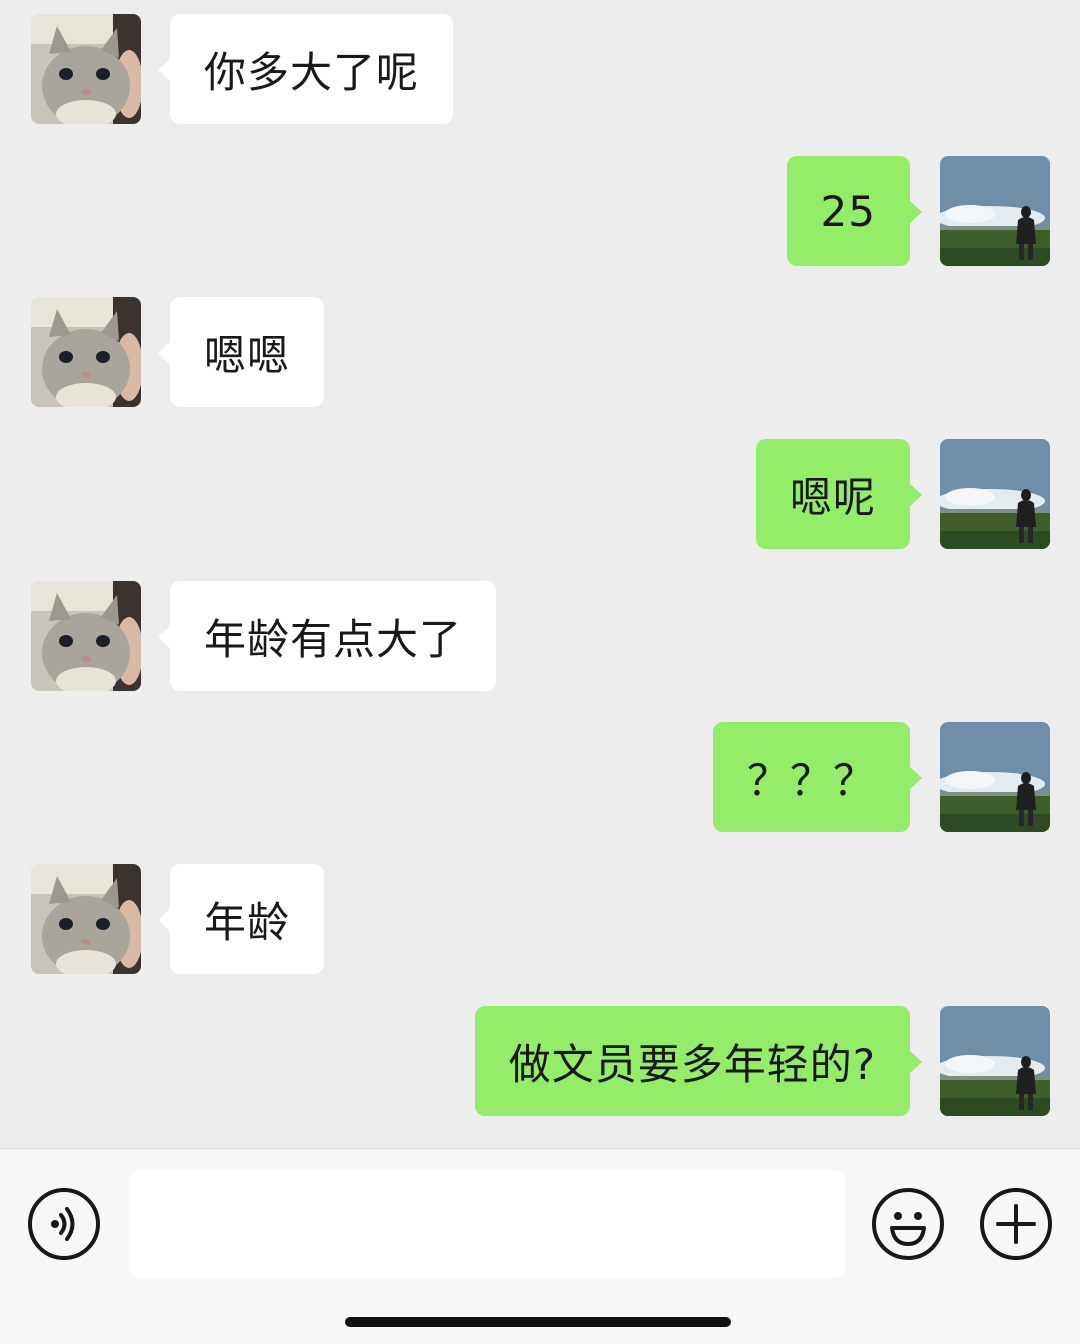 This screenshot has height=1344, width=1080. What do you see at coordinates (305, 69) in the screenshot?
I see `message-bubble-incoming: 你多大了呢` at bounding box center [305, 69].